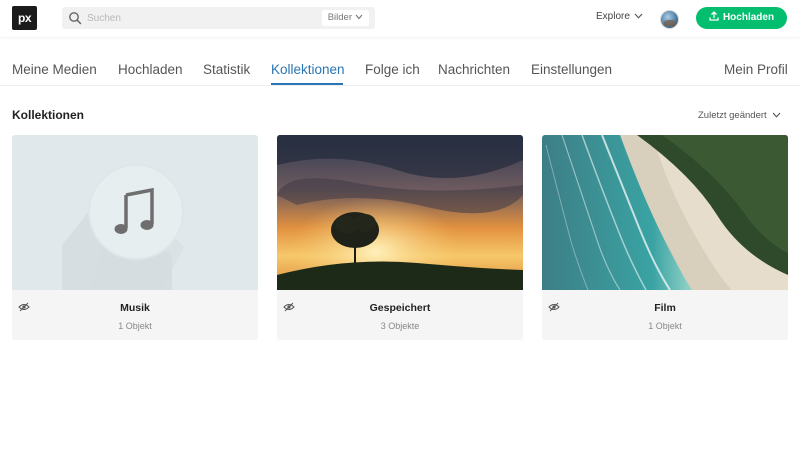 The width and height of the screenshot is (800, 450). I want to click on sort-dropdown: Zuletzt geändert, so click(739, 115).